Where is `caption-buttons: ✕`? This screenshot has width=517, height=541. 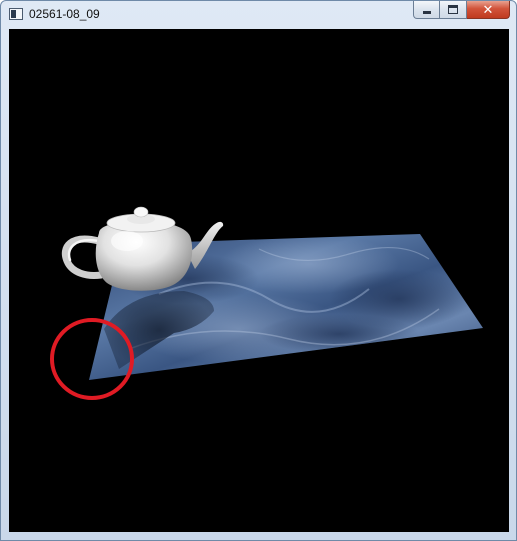
caption-buttons: ✕ is located at coordinates (461, 10).